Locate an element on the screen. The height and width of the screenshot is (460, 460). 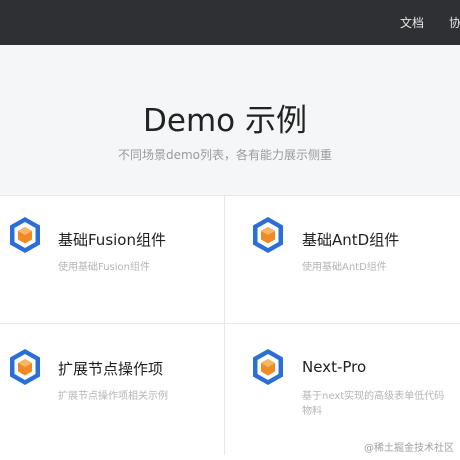
nav-docs-link: 文档 is located at coordinates (412, 22).